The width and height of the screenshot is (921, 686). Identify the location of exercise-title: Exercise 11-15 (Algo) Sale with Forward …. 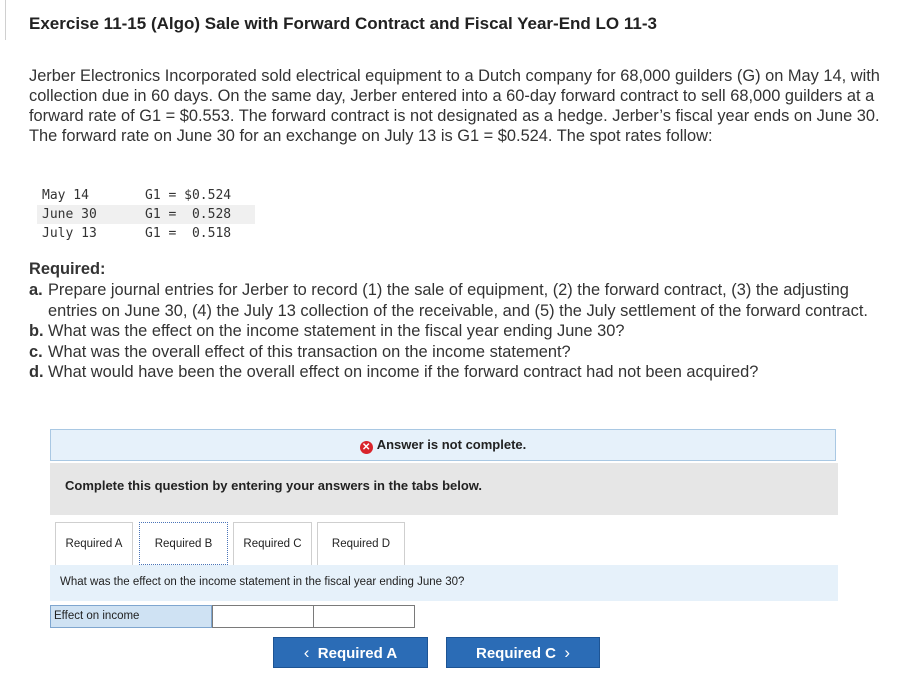
(343, 23).